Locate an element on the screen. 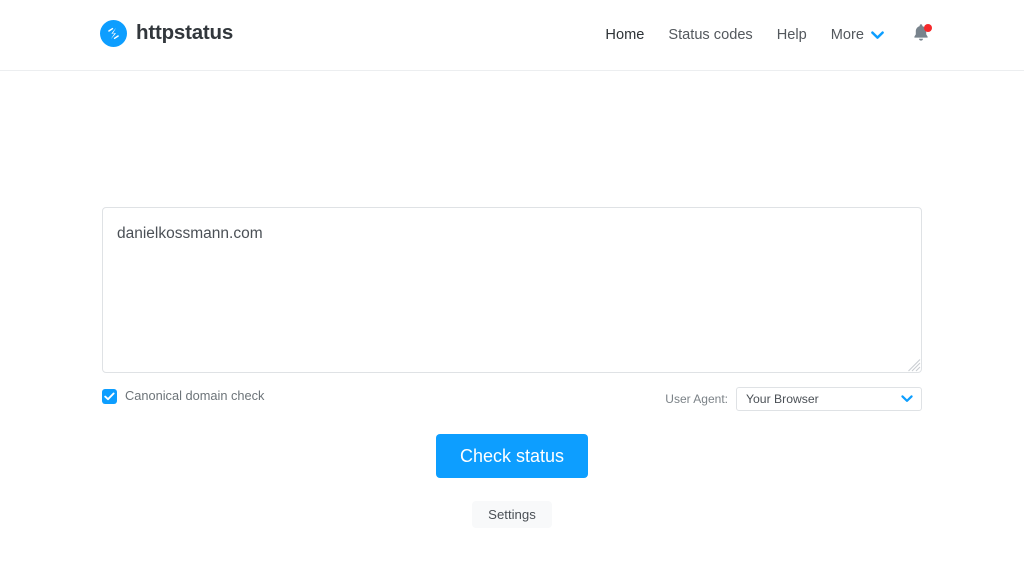 This screenshot has width=1024, height=576. nav-item-status-codes: Status codes is located at coordinates (710, 35).